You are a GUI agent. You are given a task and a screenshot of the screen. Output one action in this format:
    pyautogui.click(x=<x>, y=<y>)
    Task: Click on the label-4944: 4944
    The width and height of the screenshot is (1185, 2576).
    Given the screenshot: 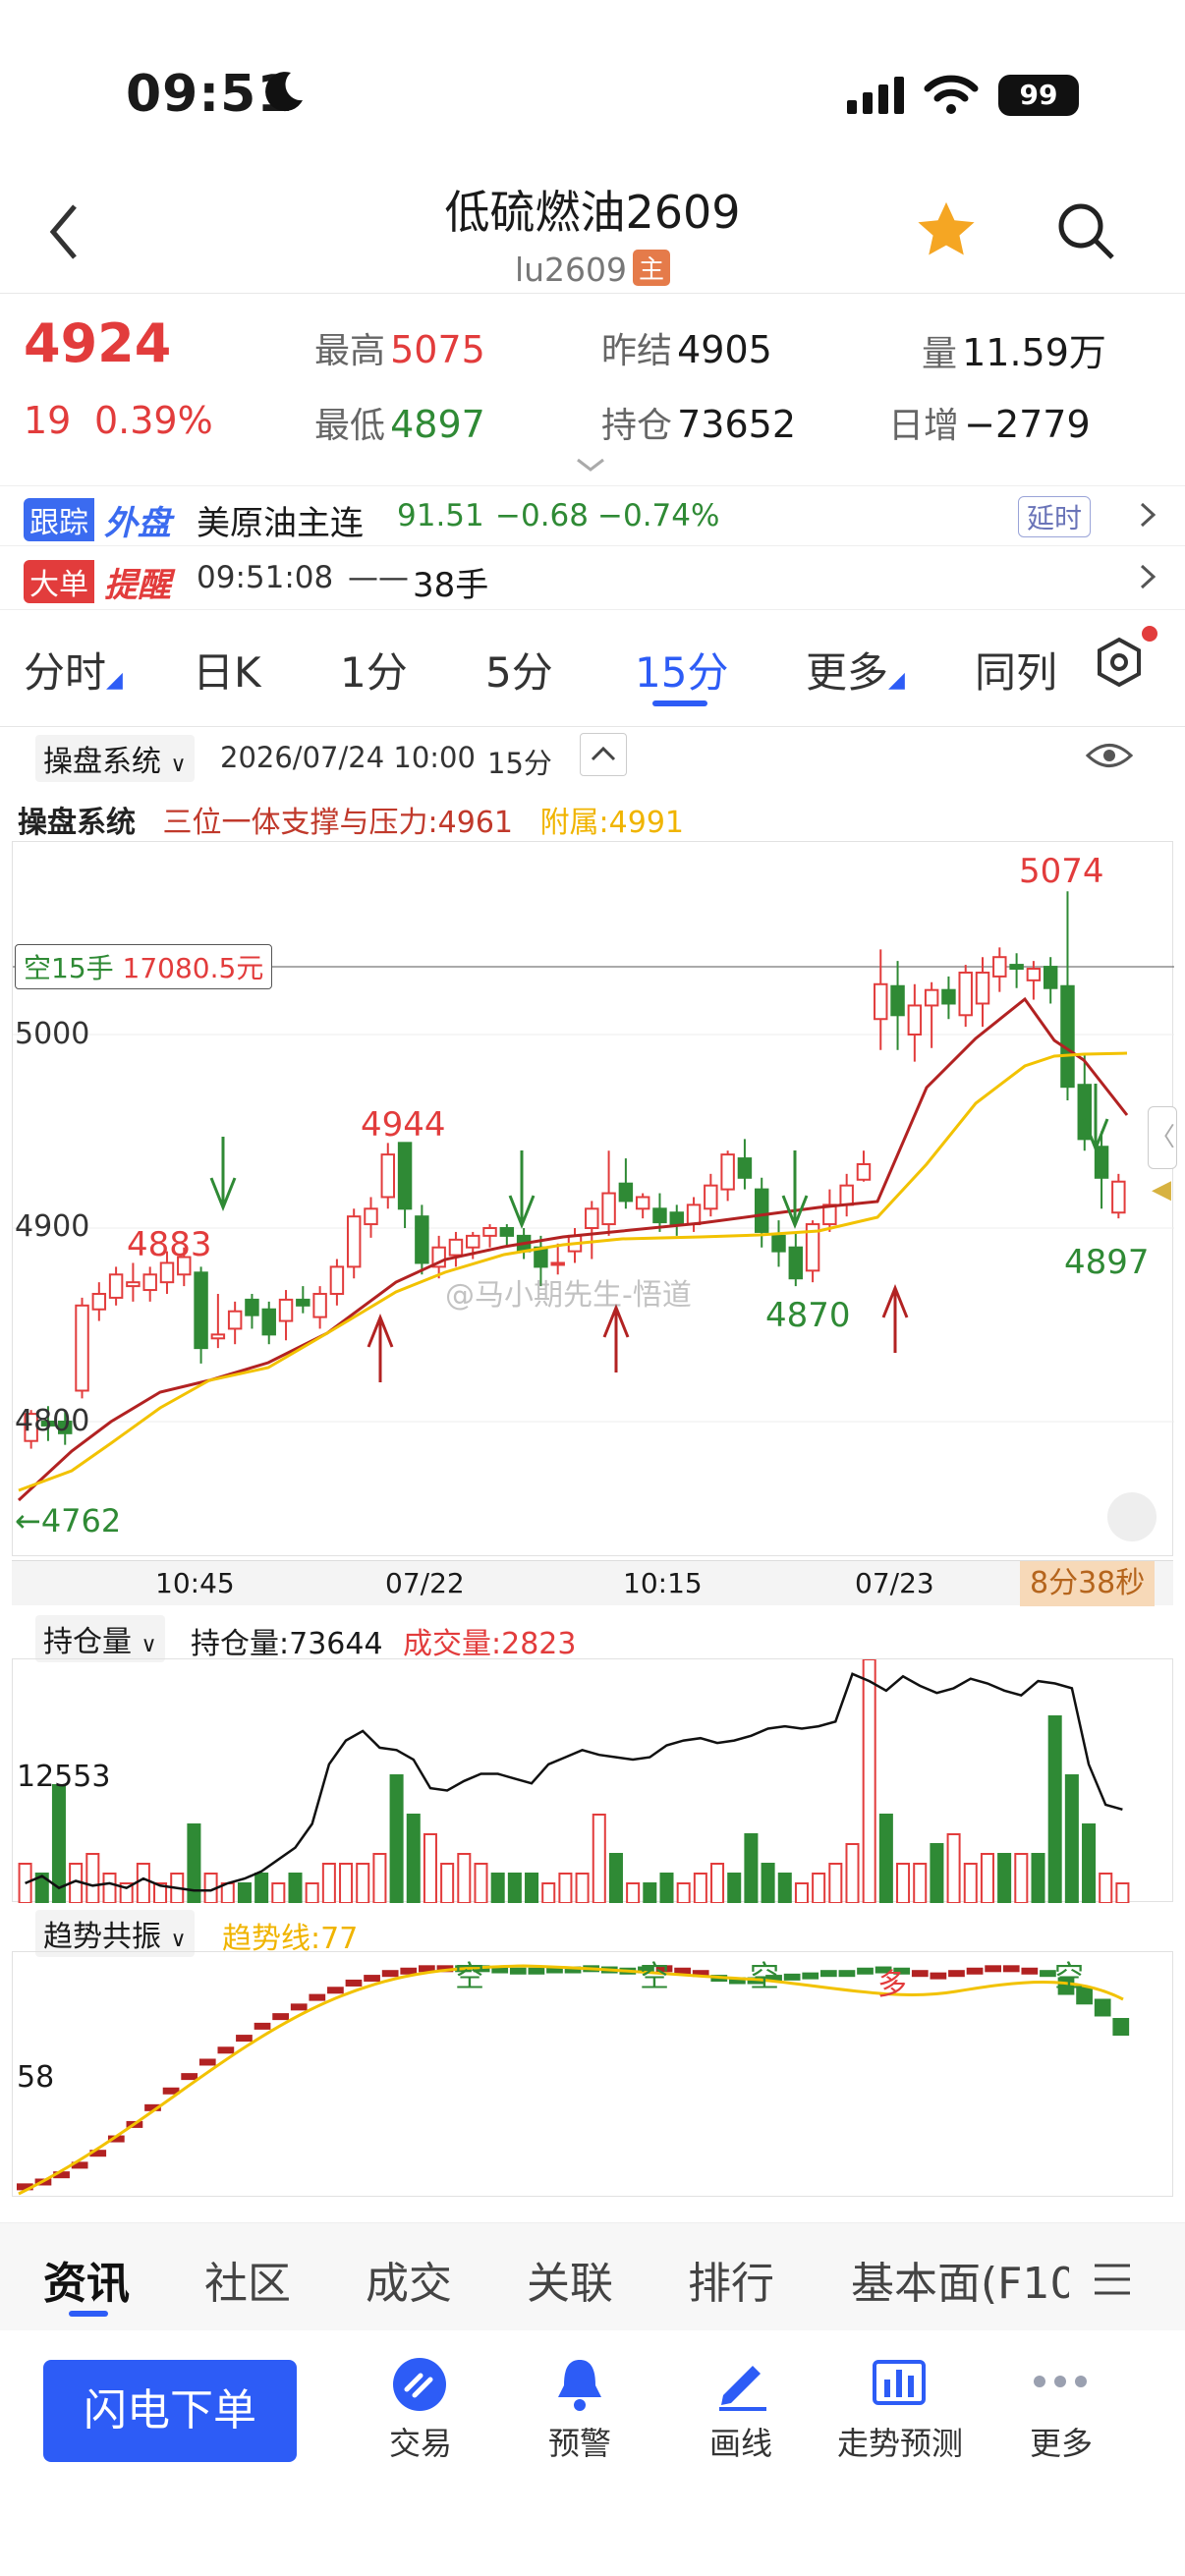 What is the action you would take?
    pyautogui.click(x=404, y=1125)
    